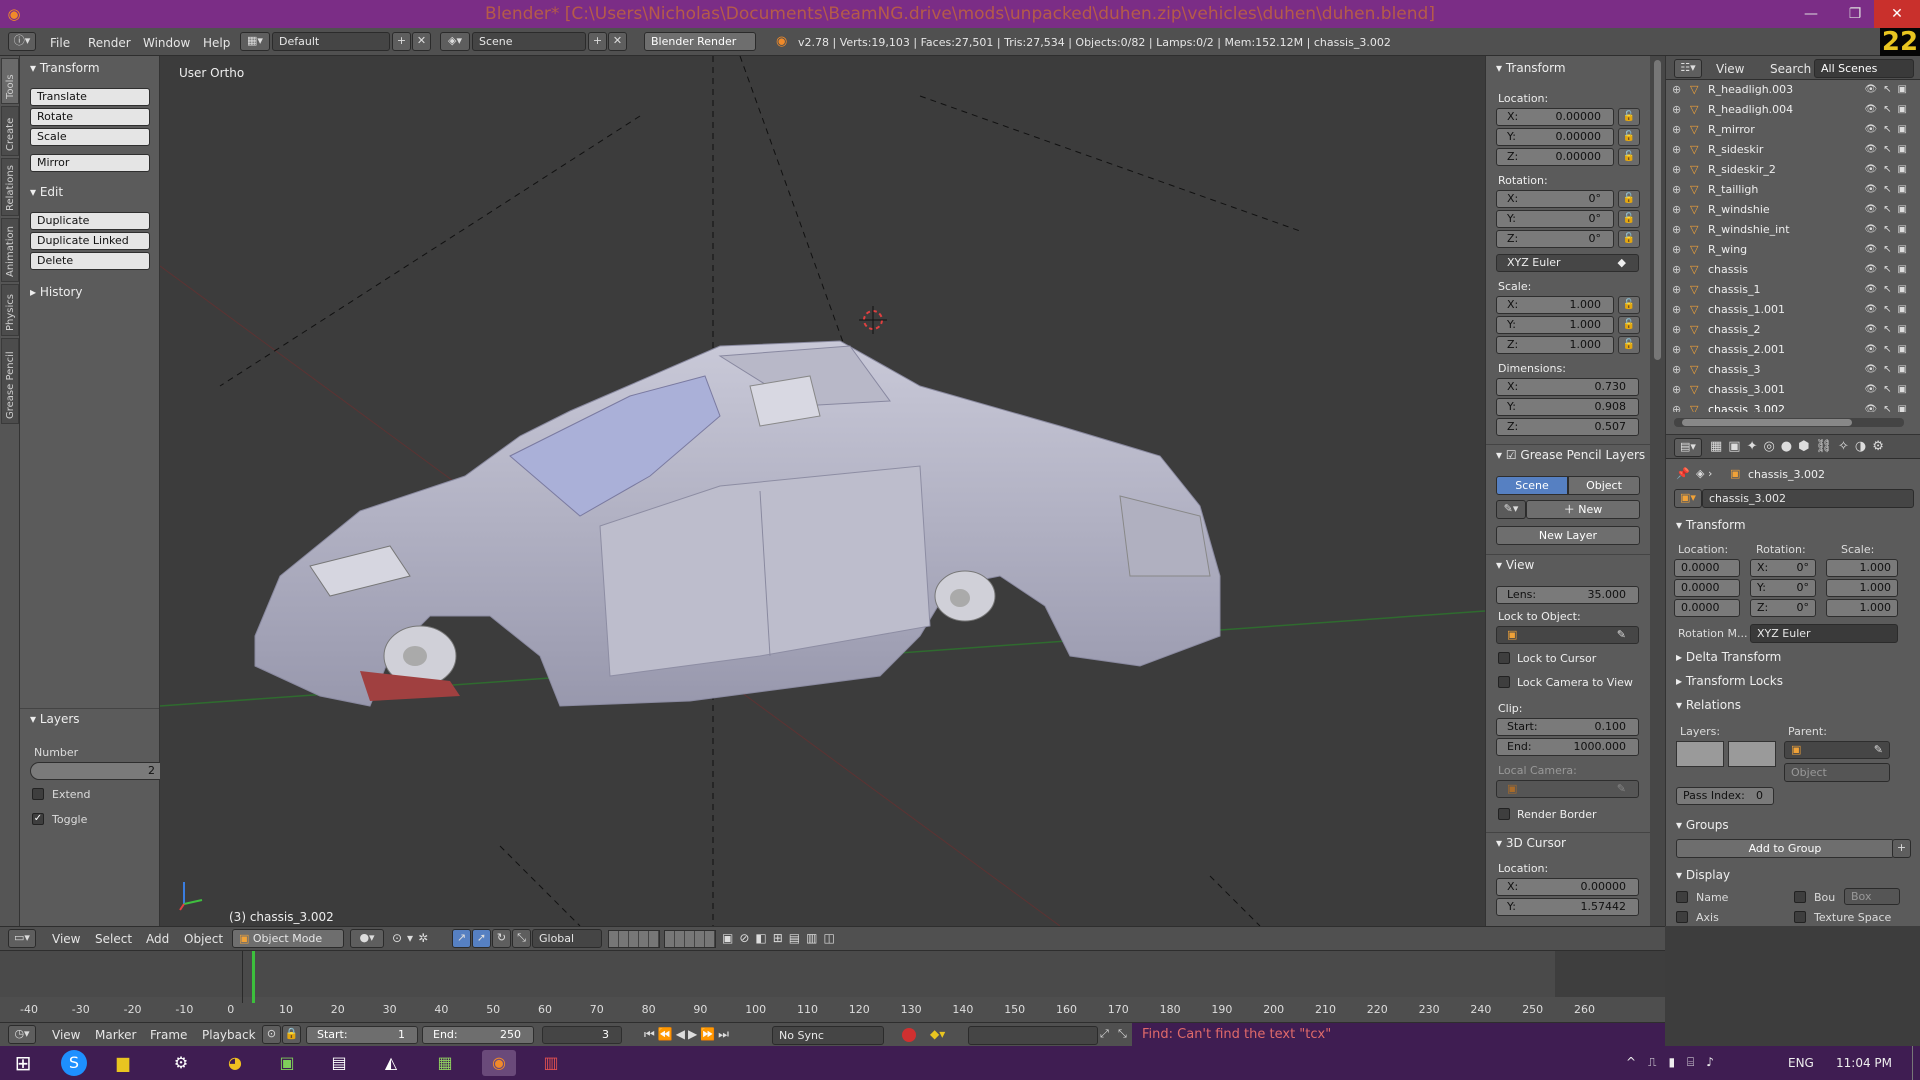  Describe the element at coordinates (89, 192) in the screenshot. I see `edit-panel-header: ▾ Edit` at that location.